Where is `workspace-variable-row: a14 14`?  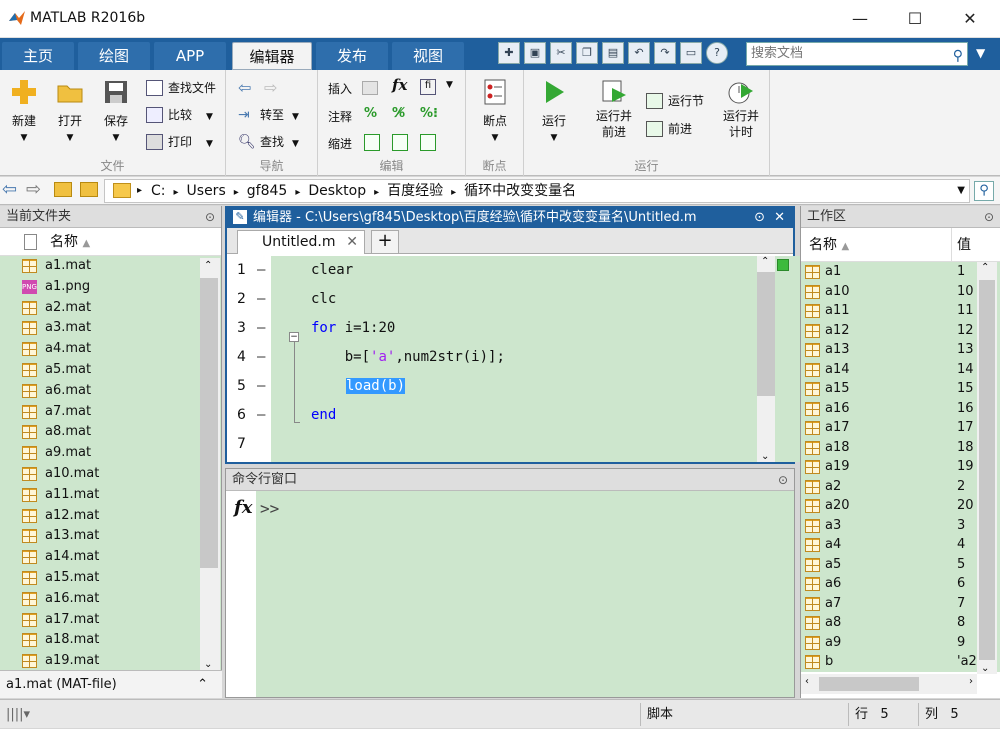 workspace-variable-row: a14 14 is located at coordinates (900, 369).